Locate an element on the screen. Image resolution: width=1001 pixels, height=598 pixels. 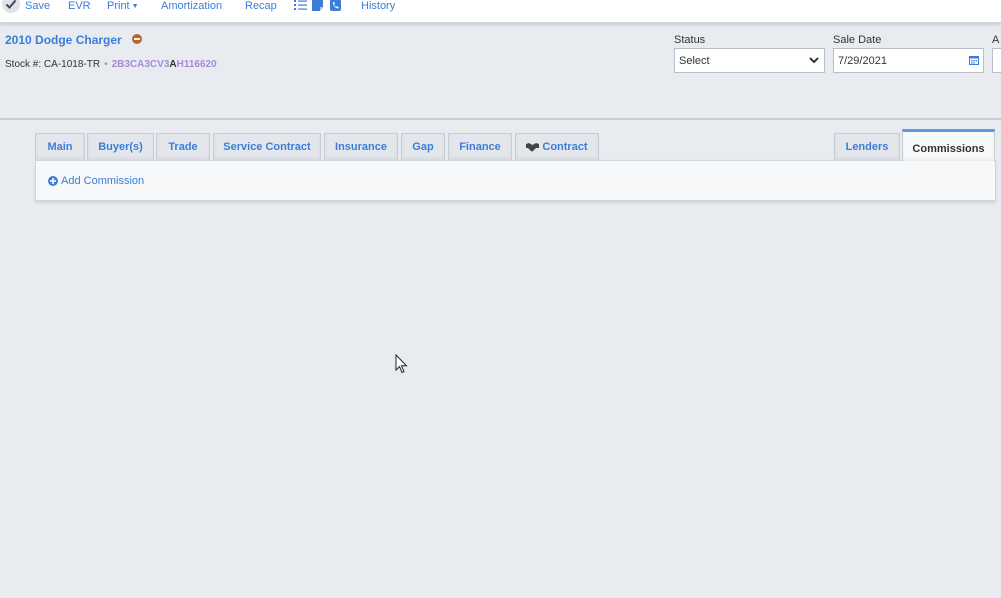
stock-row: Stock #: CA-1018-TR • 2B3CA3CV3AH116620 is located at coordinates (111, 64).